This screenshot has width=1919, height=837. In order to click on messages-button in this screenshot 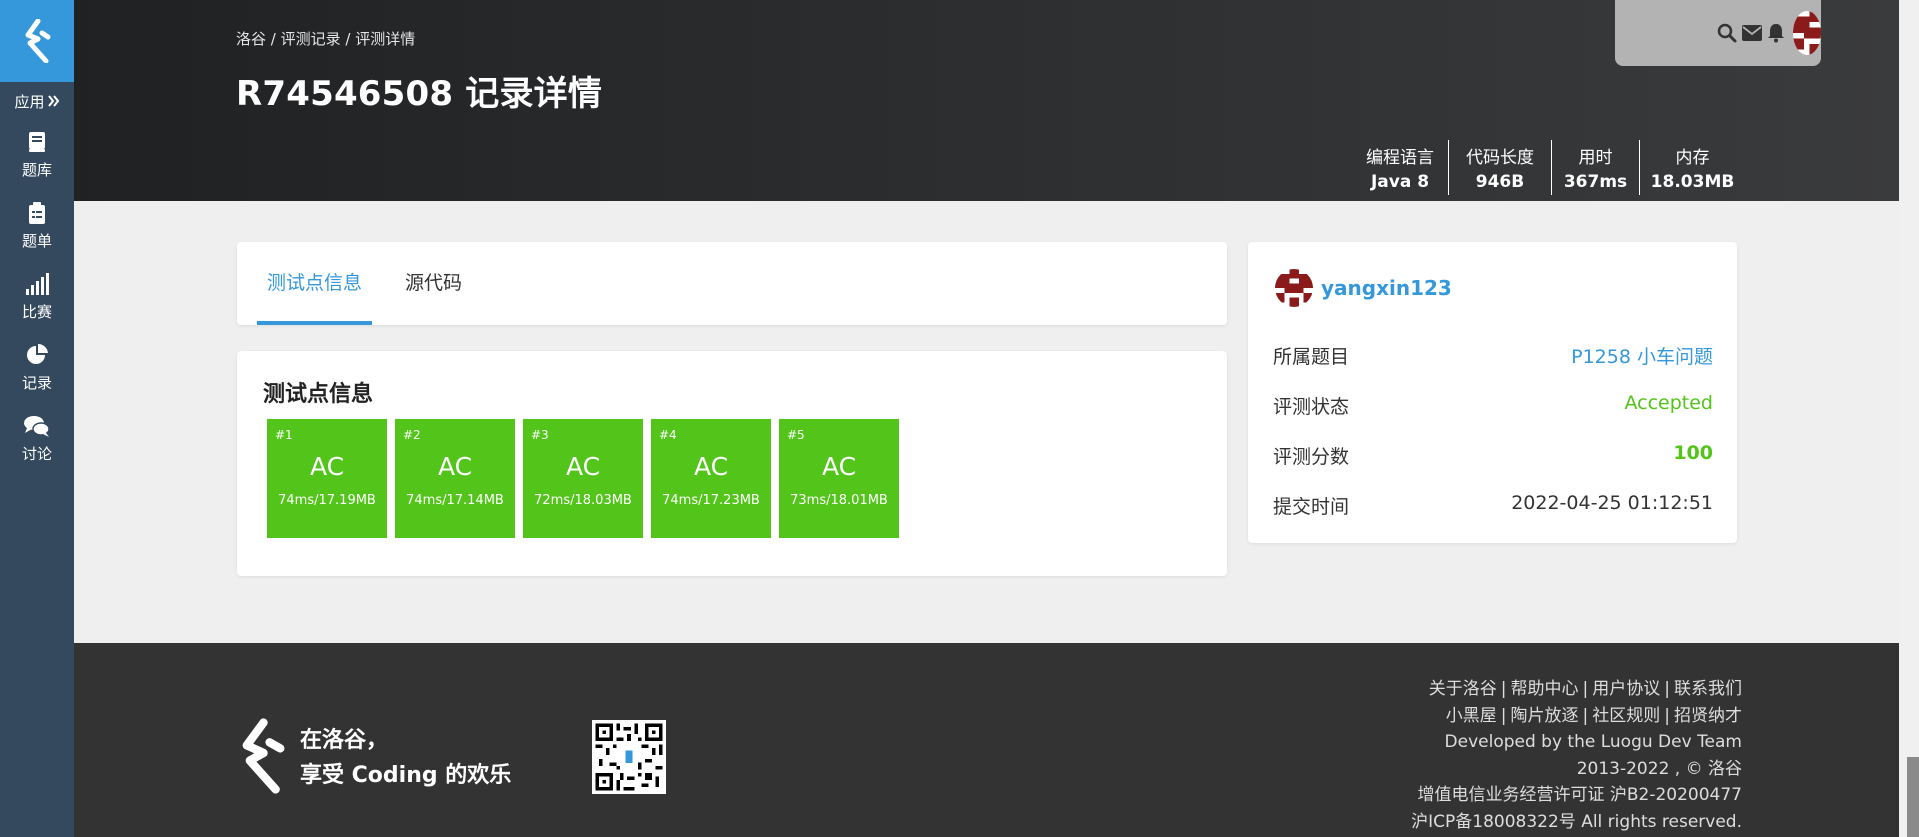, I will do `click(1752, 33)`.